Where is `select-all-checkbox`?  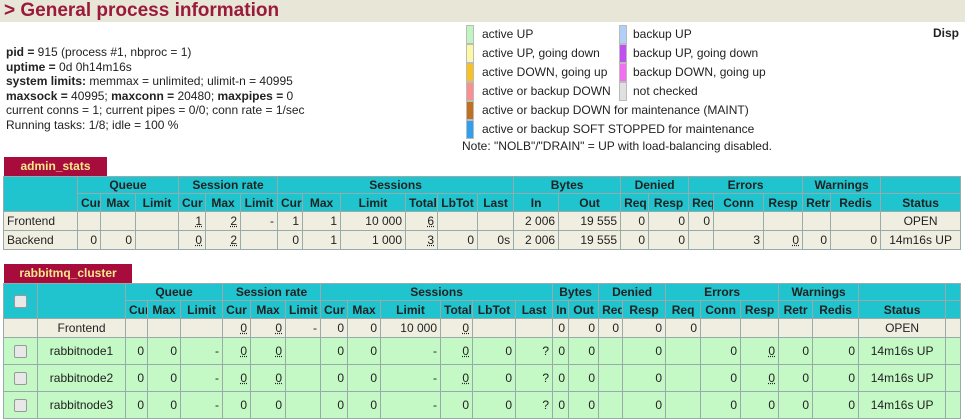
select-all-checkbox is located at coordinates (20, 302).